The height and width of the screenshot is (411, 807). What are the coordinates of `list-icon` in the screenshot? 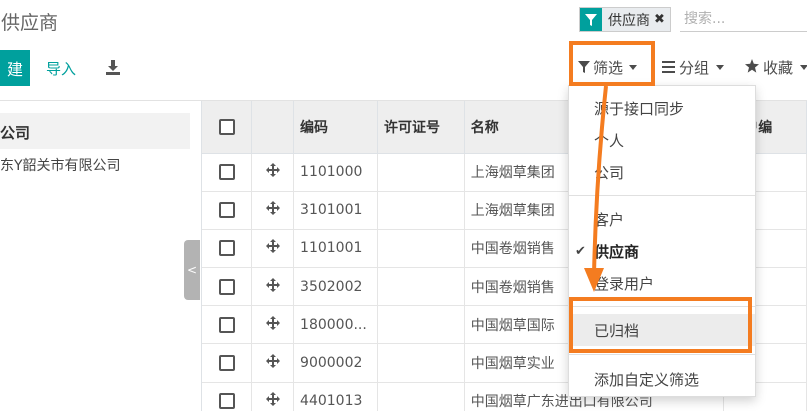 It's located at (668, 68).